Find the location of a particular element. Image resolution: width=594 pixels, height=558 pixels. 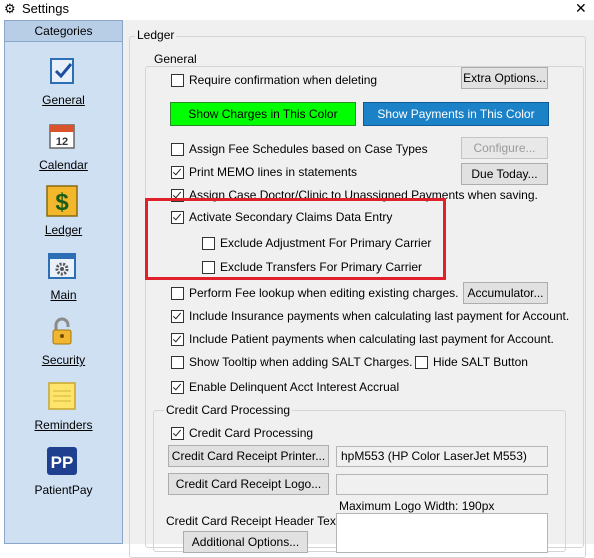

sidebar-item-label: Main is located at coordinates (63, 295).